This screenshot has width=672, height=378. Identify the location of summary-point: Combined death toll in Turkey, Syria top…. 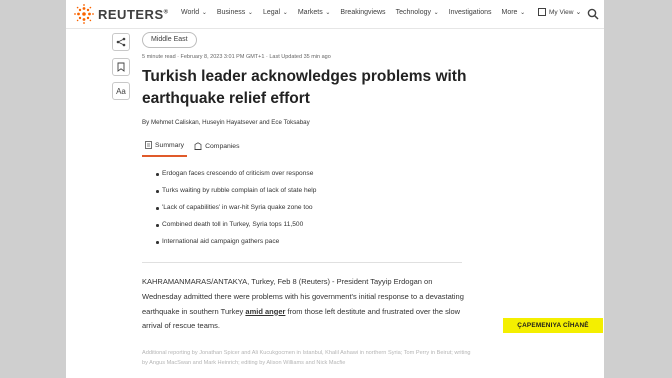
(336, 227).